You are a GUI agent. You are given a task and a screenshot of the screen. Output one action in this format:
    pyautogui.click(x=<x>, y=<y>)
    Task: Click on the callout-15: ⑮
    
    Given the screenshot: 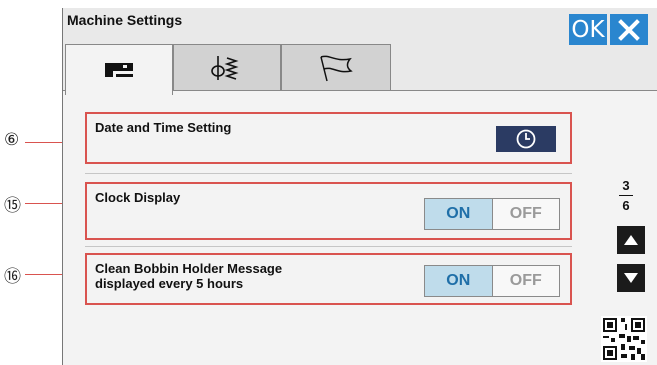 What is the action you would take?
    pyautogui.click(x=12, y=206)
    